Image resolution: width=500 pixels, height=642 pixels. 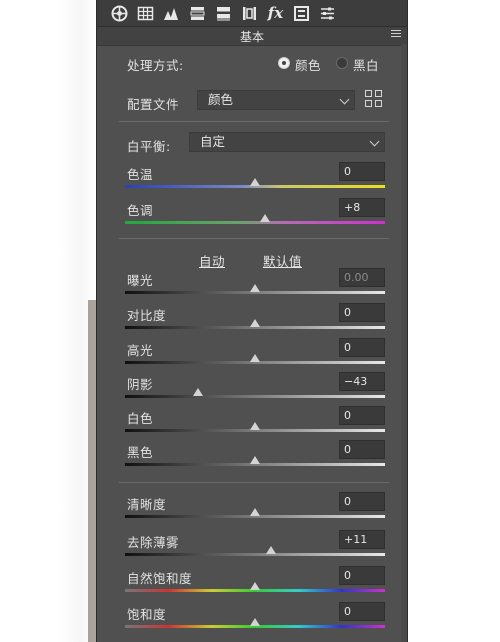 I want to click on calibration-icon, so click(x=301, y=13).